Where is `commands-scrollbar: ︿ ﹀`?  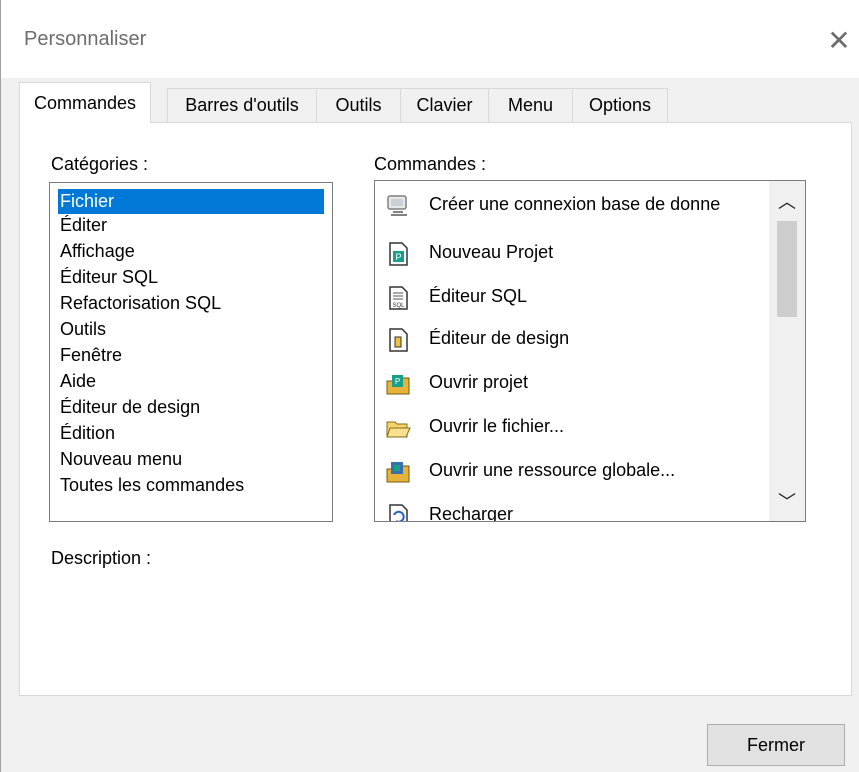
commands-scrollbar: ︿ ﹀ is located at coordinates (787, 351).